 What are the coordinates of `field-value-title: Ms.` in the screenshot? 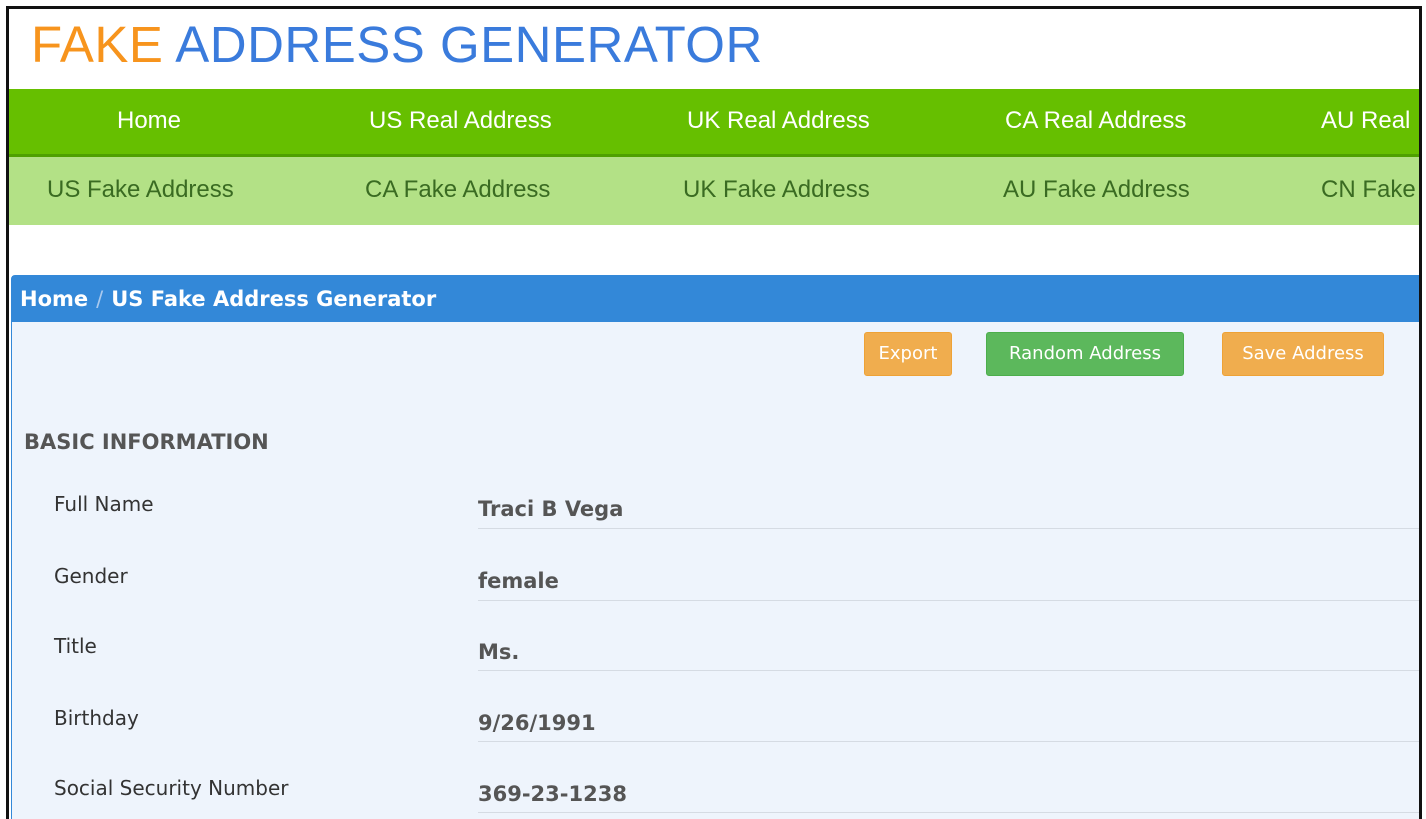 It's located at (499, 652).